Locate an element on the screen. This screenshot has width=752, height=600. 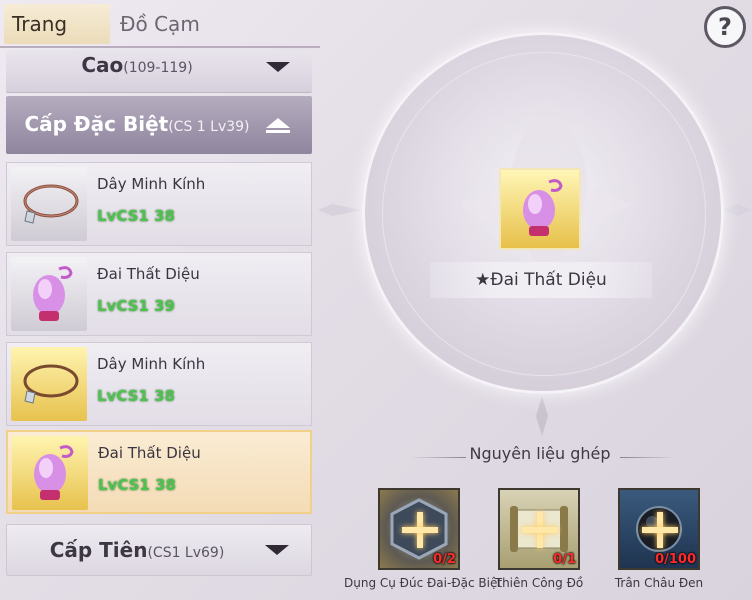
category-sub: (CS1 Lv69) is located at coordinates (186, 553).